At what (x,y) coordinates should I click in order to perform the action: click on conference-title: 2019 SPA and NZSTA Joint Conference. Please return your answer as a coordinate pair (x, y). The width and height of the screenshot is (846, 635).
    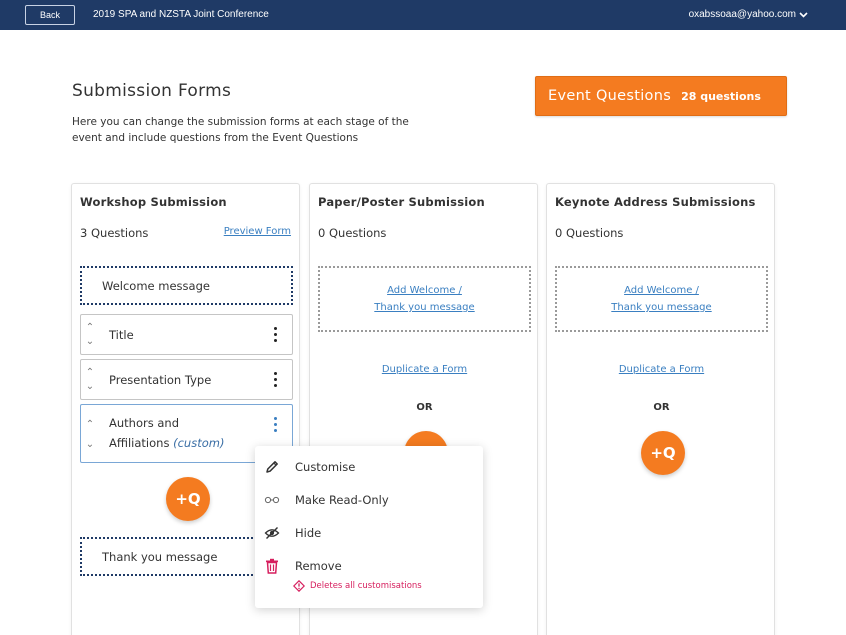
    Looking at the image, I should click on (181, 14).